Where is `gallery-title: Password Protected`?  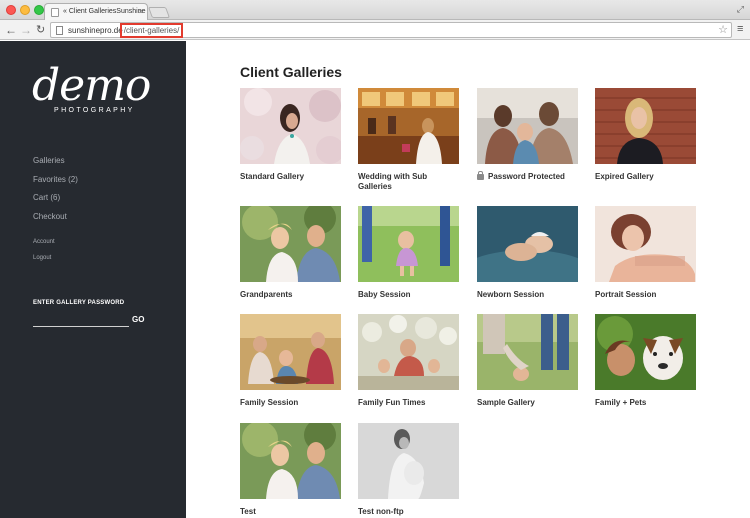 gallery-title: Password Protected is located at coordinates (527, 176).